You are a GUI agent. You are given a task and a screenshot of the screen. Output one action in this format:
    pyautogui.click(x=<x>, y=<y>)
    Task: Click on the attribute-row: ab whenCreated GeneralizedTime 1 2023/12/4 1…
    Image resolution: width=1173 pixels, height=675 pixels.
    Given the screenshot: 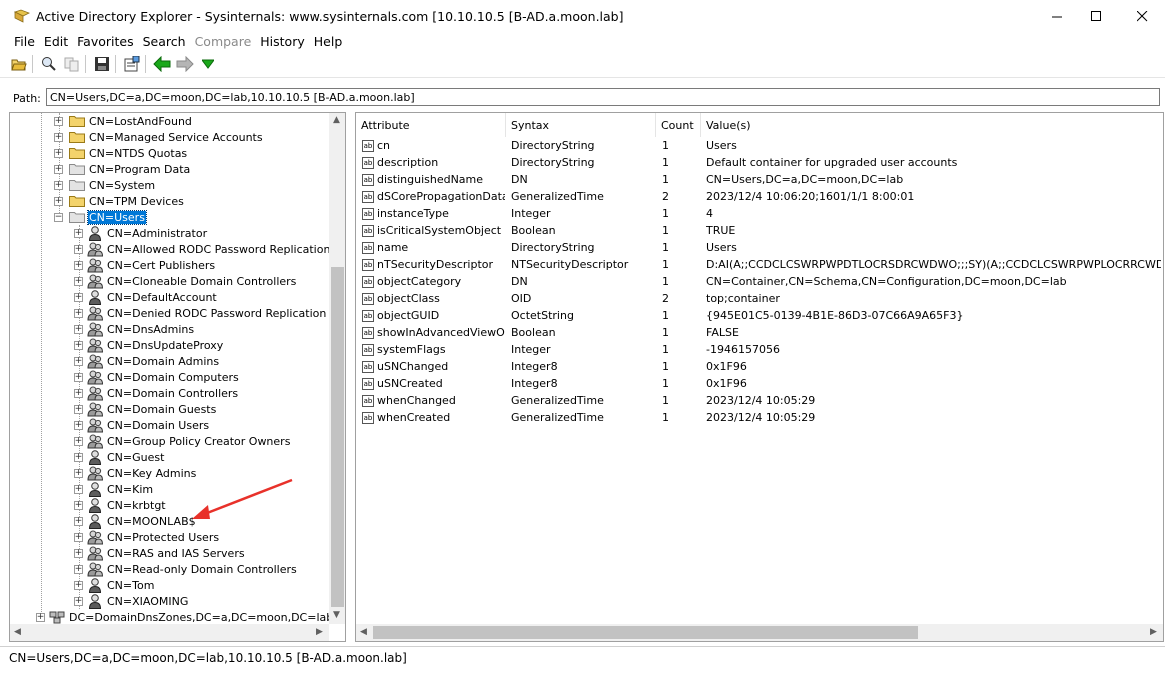 What is the action you would take?
    pyautogui.click(x=759, y=418)
    